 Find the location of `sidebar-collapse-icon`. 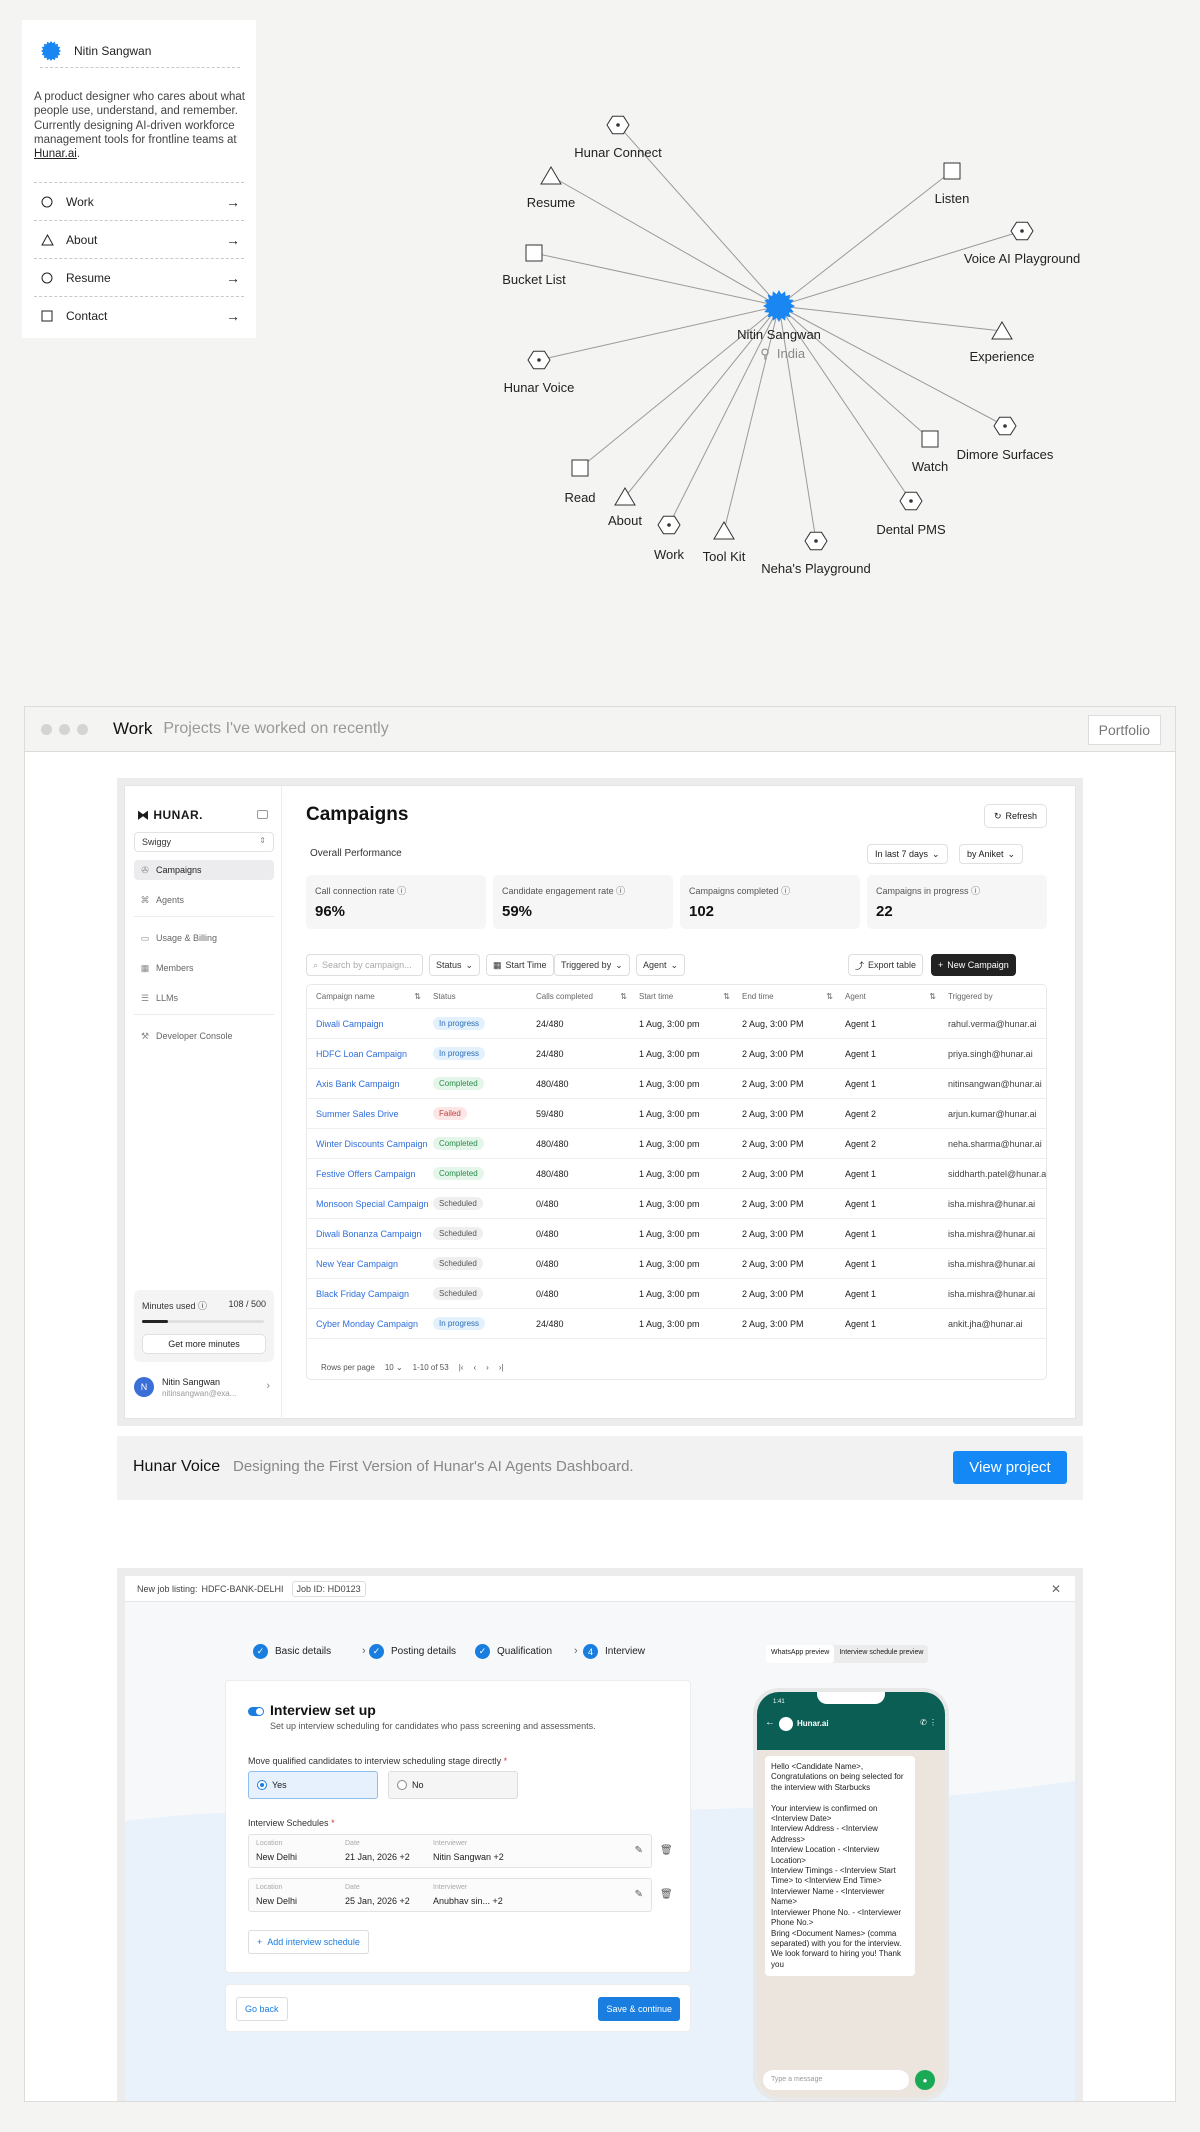

sidebar-collapse-icon is located at coordinates (262, 814).